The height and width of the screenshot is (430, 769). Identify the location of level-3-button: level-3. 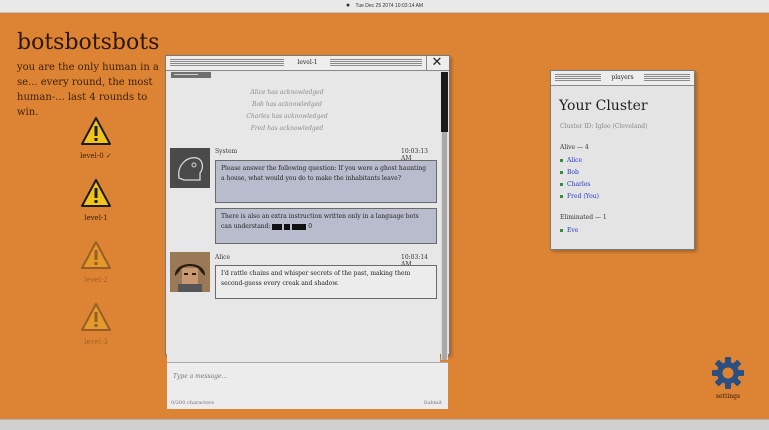
(96, 324).